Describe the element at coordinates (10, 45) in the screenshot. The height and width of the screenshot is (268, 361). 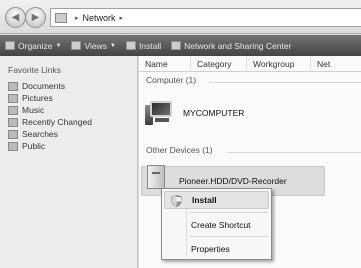
I see `organize-icon` at that location.